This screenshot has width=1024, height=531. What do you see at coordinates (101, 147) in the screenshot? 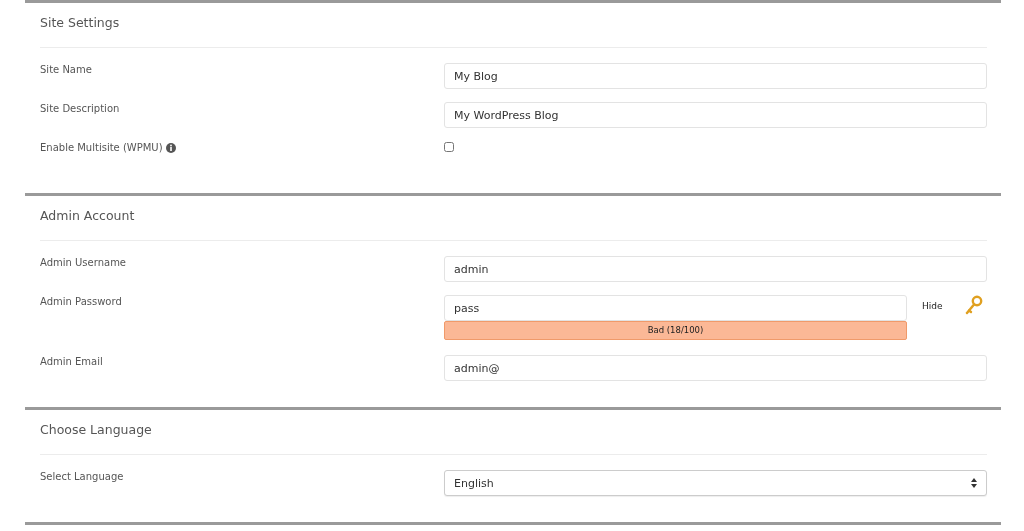
I see `field-label: Enable Multisite (WPMU)` at bounding box center [101, 147].